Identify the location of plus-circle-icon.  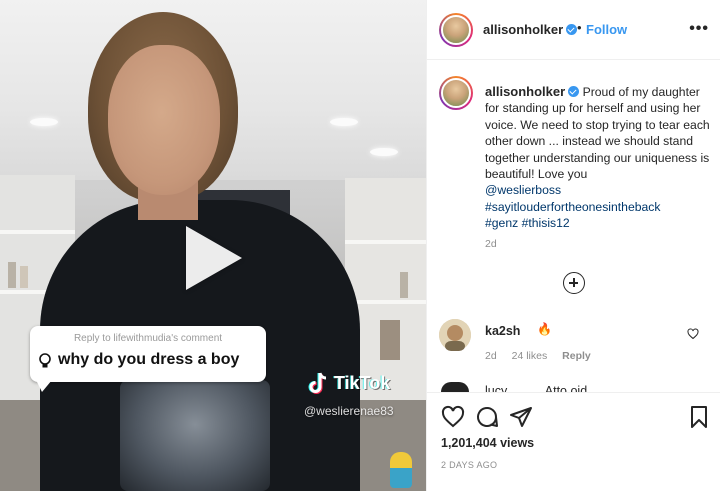
(574, 283).